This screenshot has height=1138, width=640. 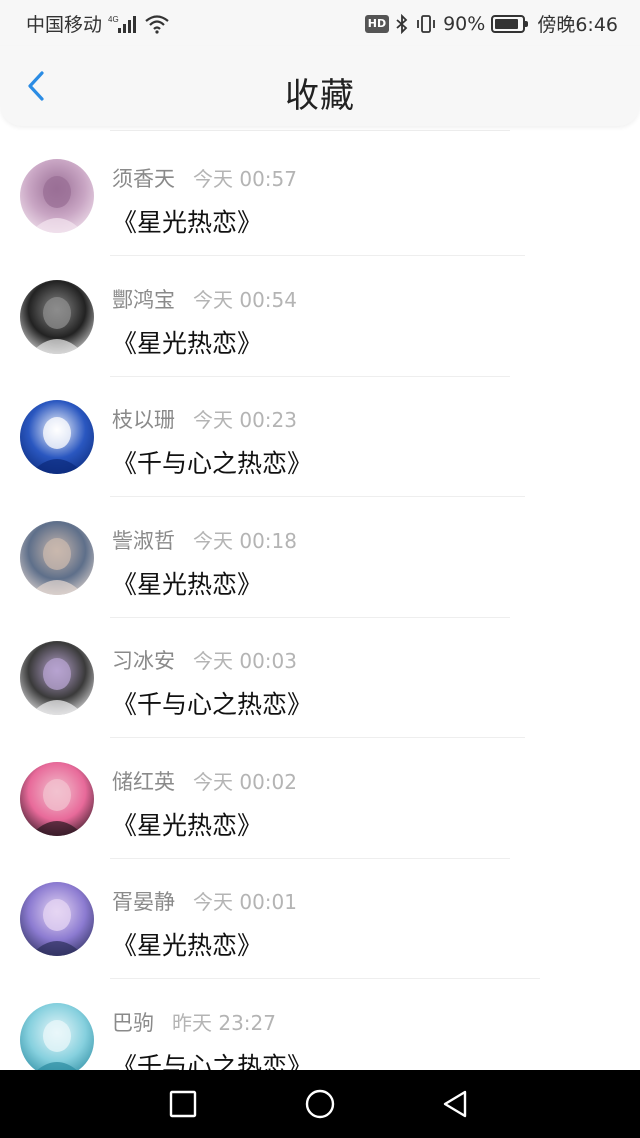 I want to click on user-name-text: 习冰安, so click(x=143, y=661).